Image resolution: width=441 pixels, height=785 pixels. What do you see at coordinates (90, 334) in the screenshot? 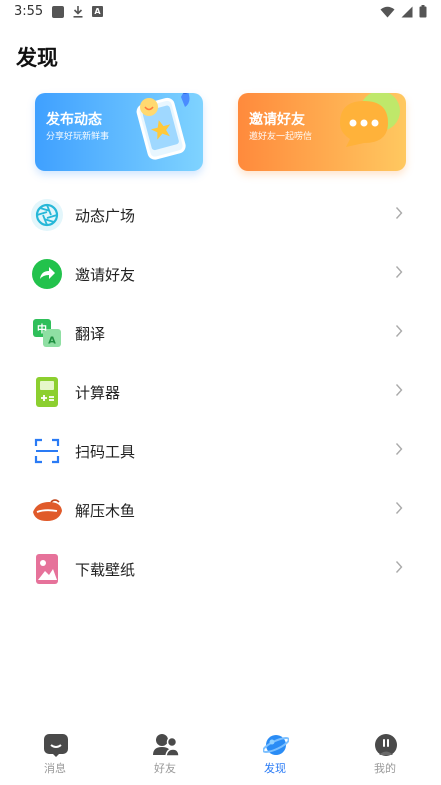
I see `menu-item-label: 翻译` at bounding box center [90, 334].